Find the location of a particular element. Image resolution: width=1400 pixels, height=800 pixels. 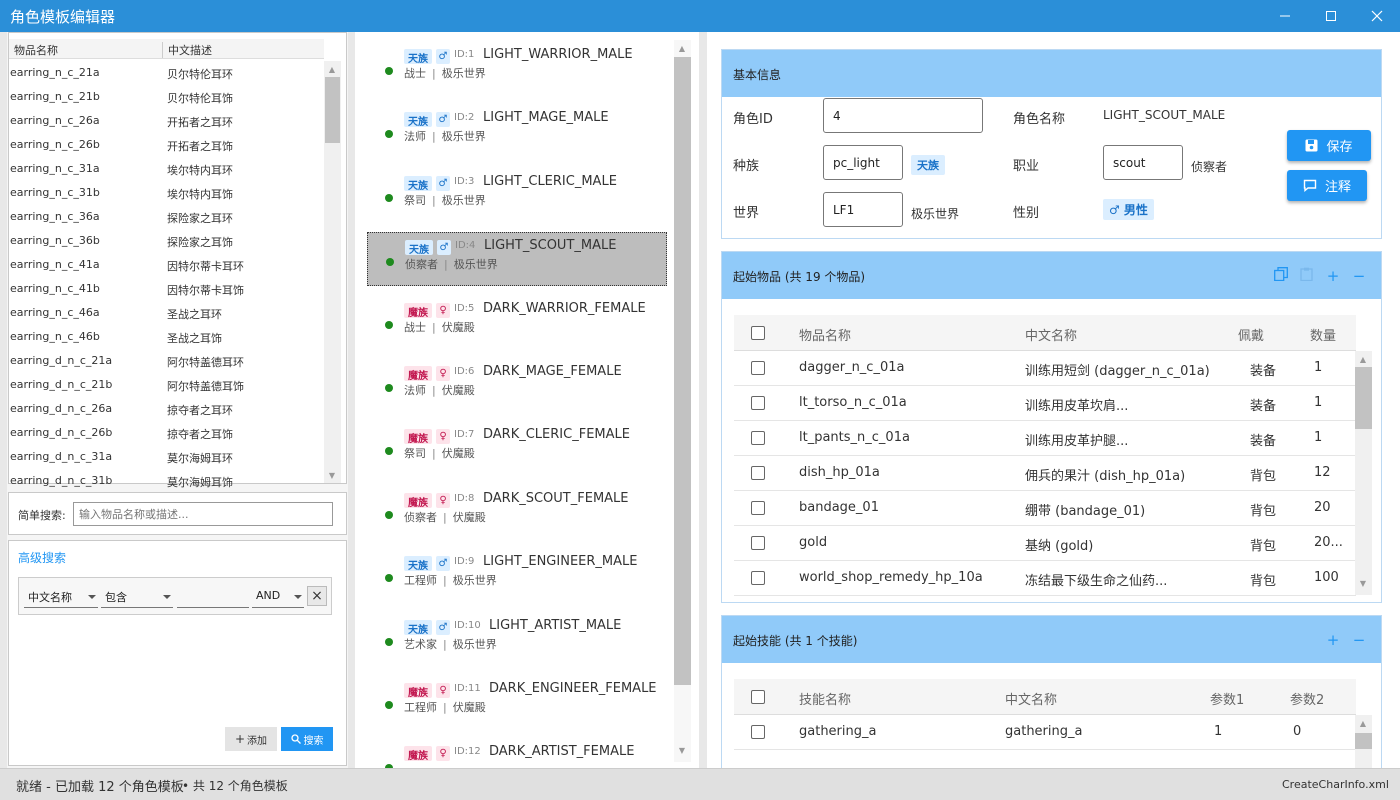

maximize-button is located at coordinates (1331, 16).